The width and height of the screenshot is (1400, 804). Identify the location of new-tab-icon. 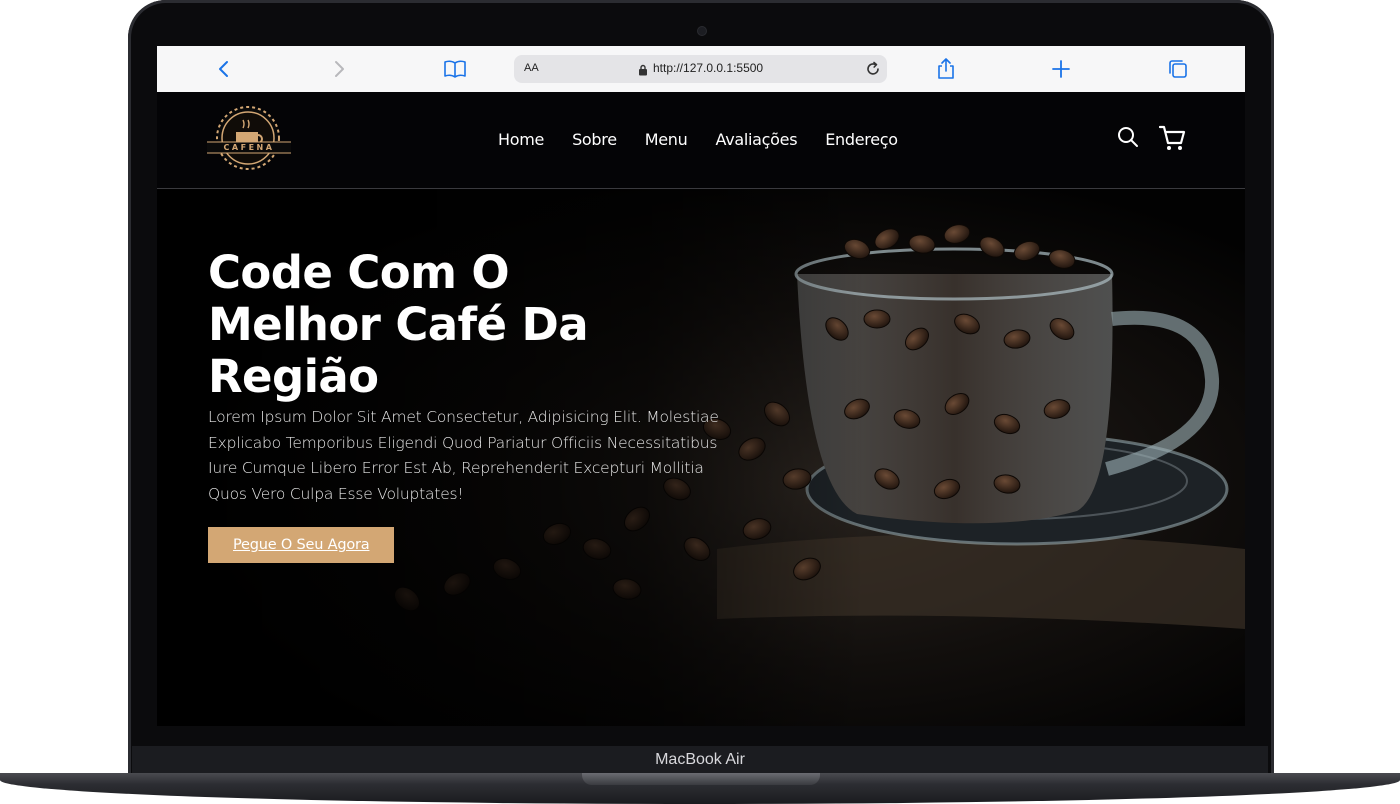
(1061, 69).